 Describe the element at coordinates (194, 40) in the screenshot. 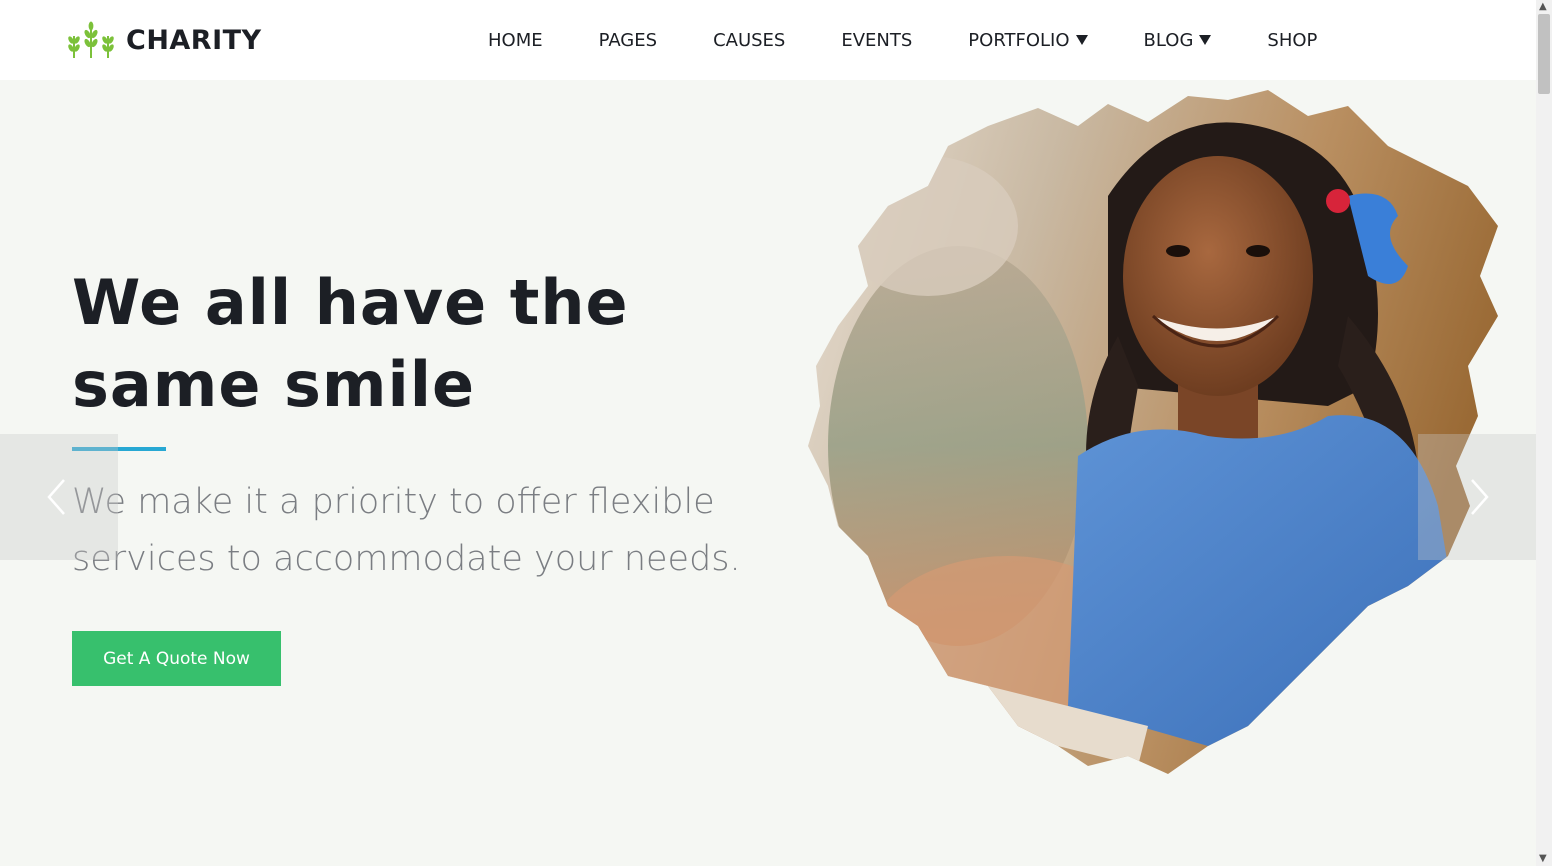

I see `logo-text: CHARITY` at that location.